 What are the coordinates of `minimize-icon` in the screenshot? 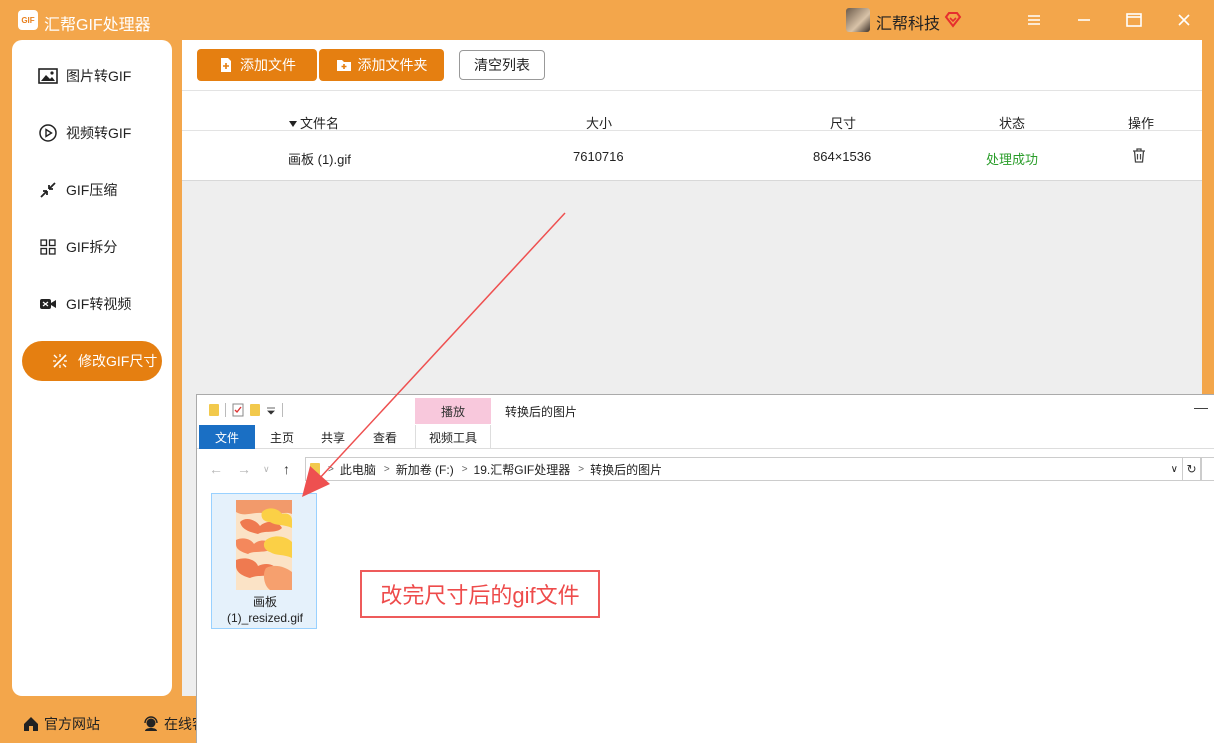 It's located at (1084, 20).